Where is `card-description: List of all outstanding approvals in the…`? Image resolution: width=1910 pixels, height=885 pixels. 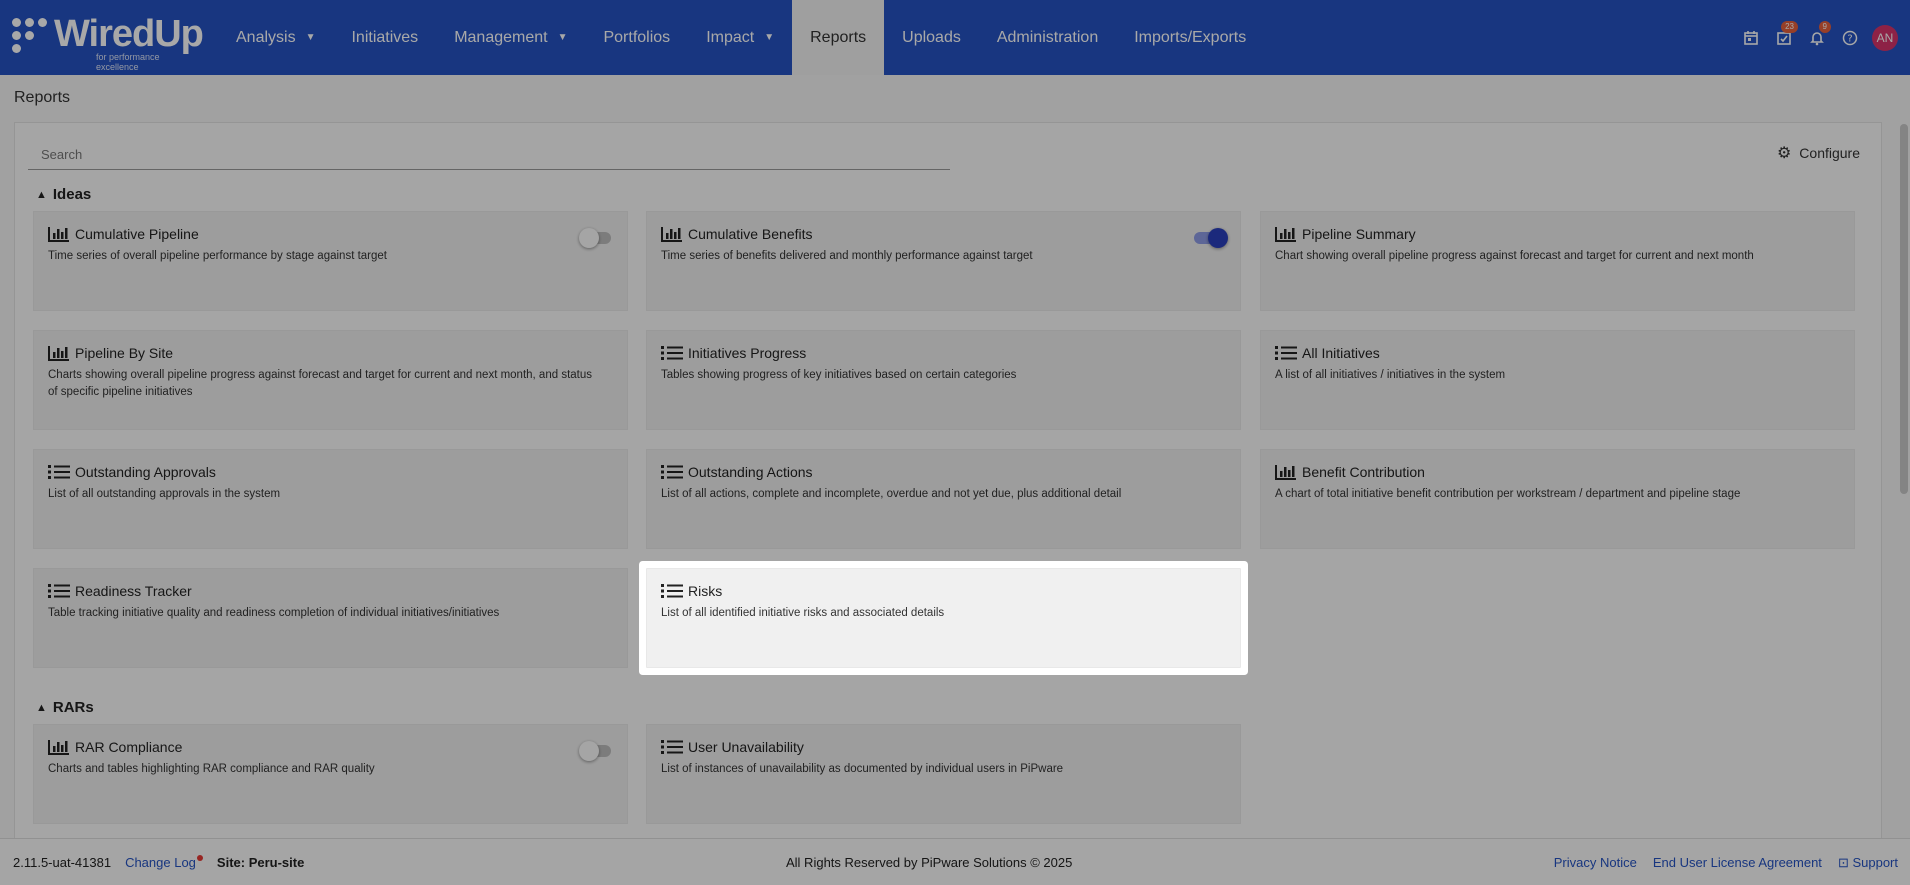
card-description: List of all outstanding approvals in the… is located at coordinates (164, 494).